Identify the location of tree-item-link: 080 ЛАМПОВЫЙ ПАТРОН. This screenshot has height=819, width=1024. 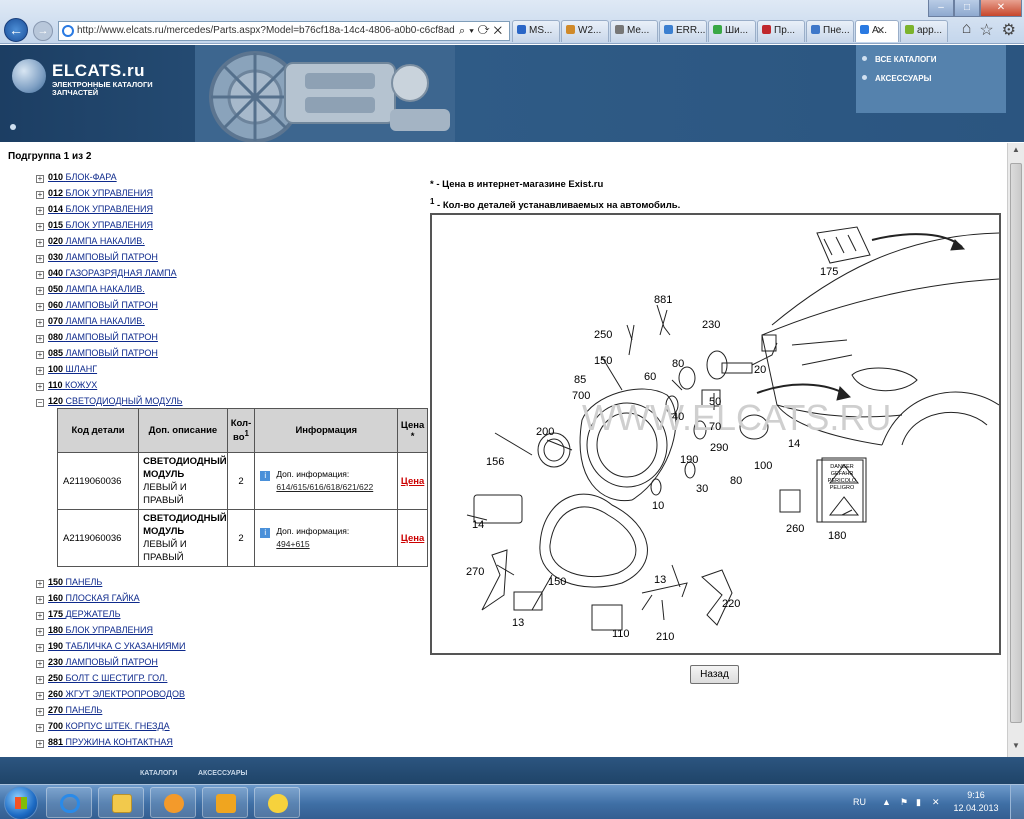
(103, 337).